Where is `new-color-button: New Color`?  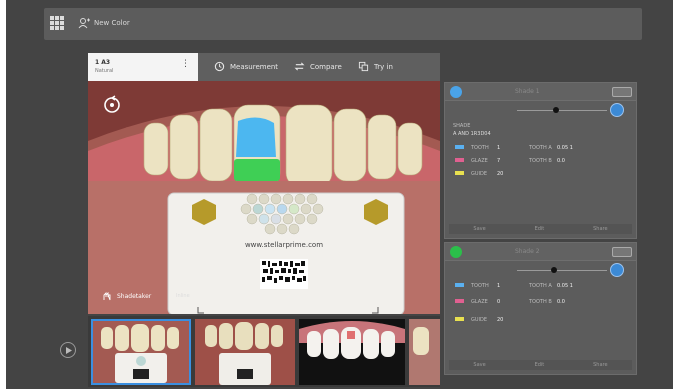 new-color-button: New Color is located at coordinates (104, 23).